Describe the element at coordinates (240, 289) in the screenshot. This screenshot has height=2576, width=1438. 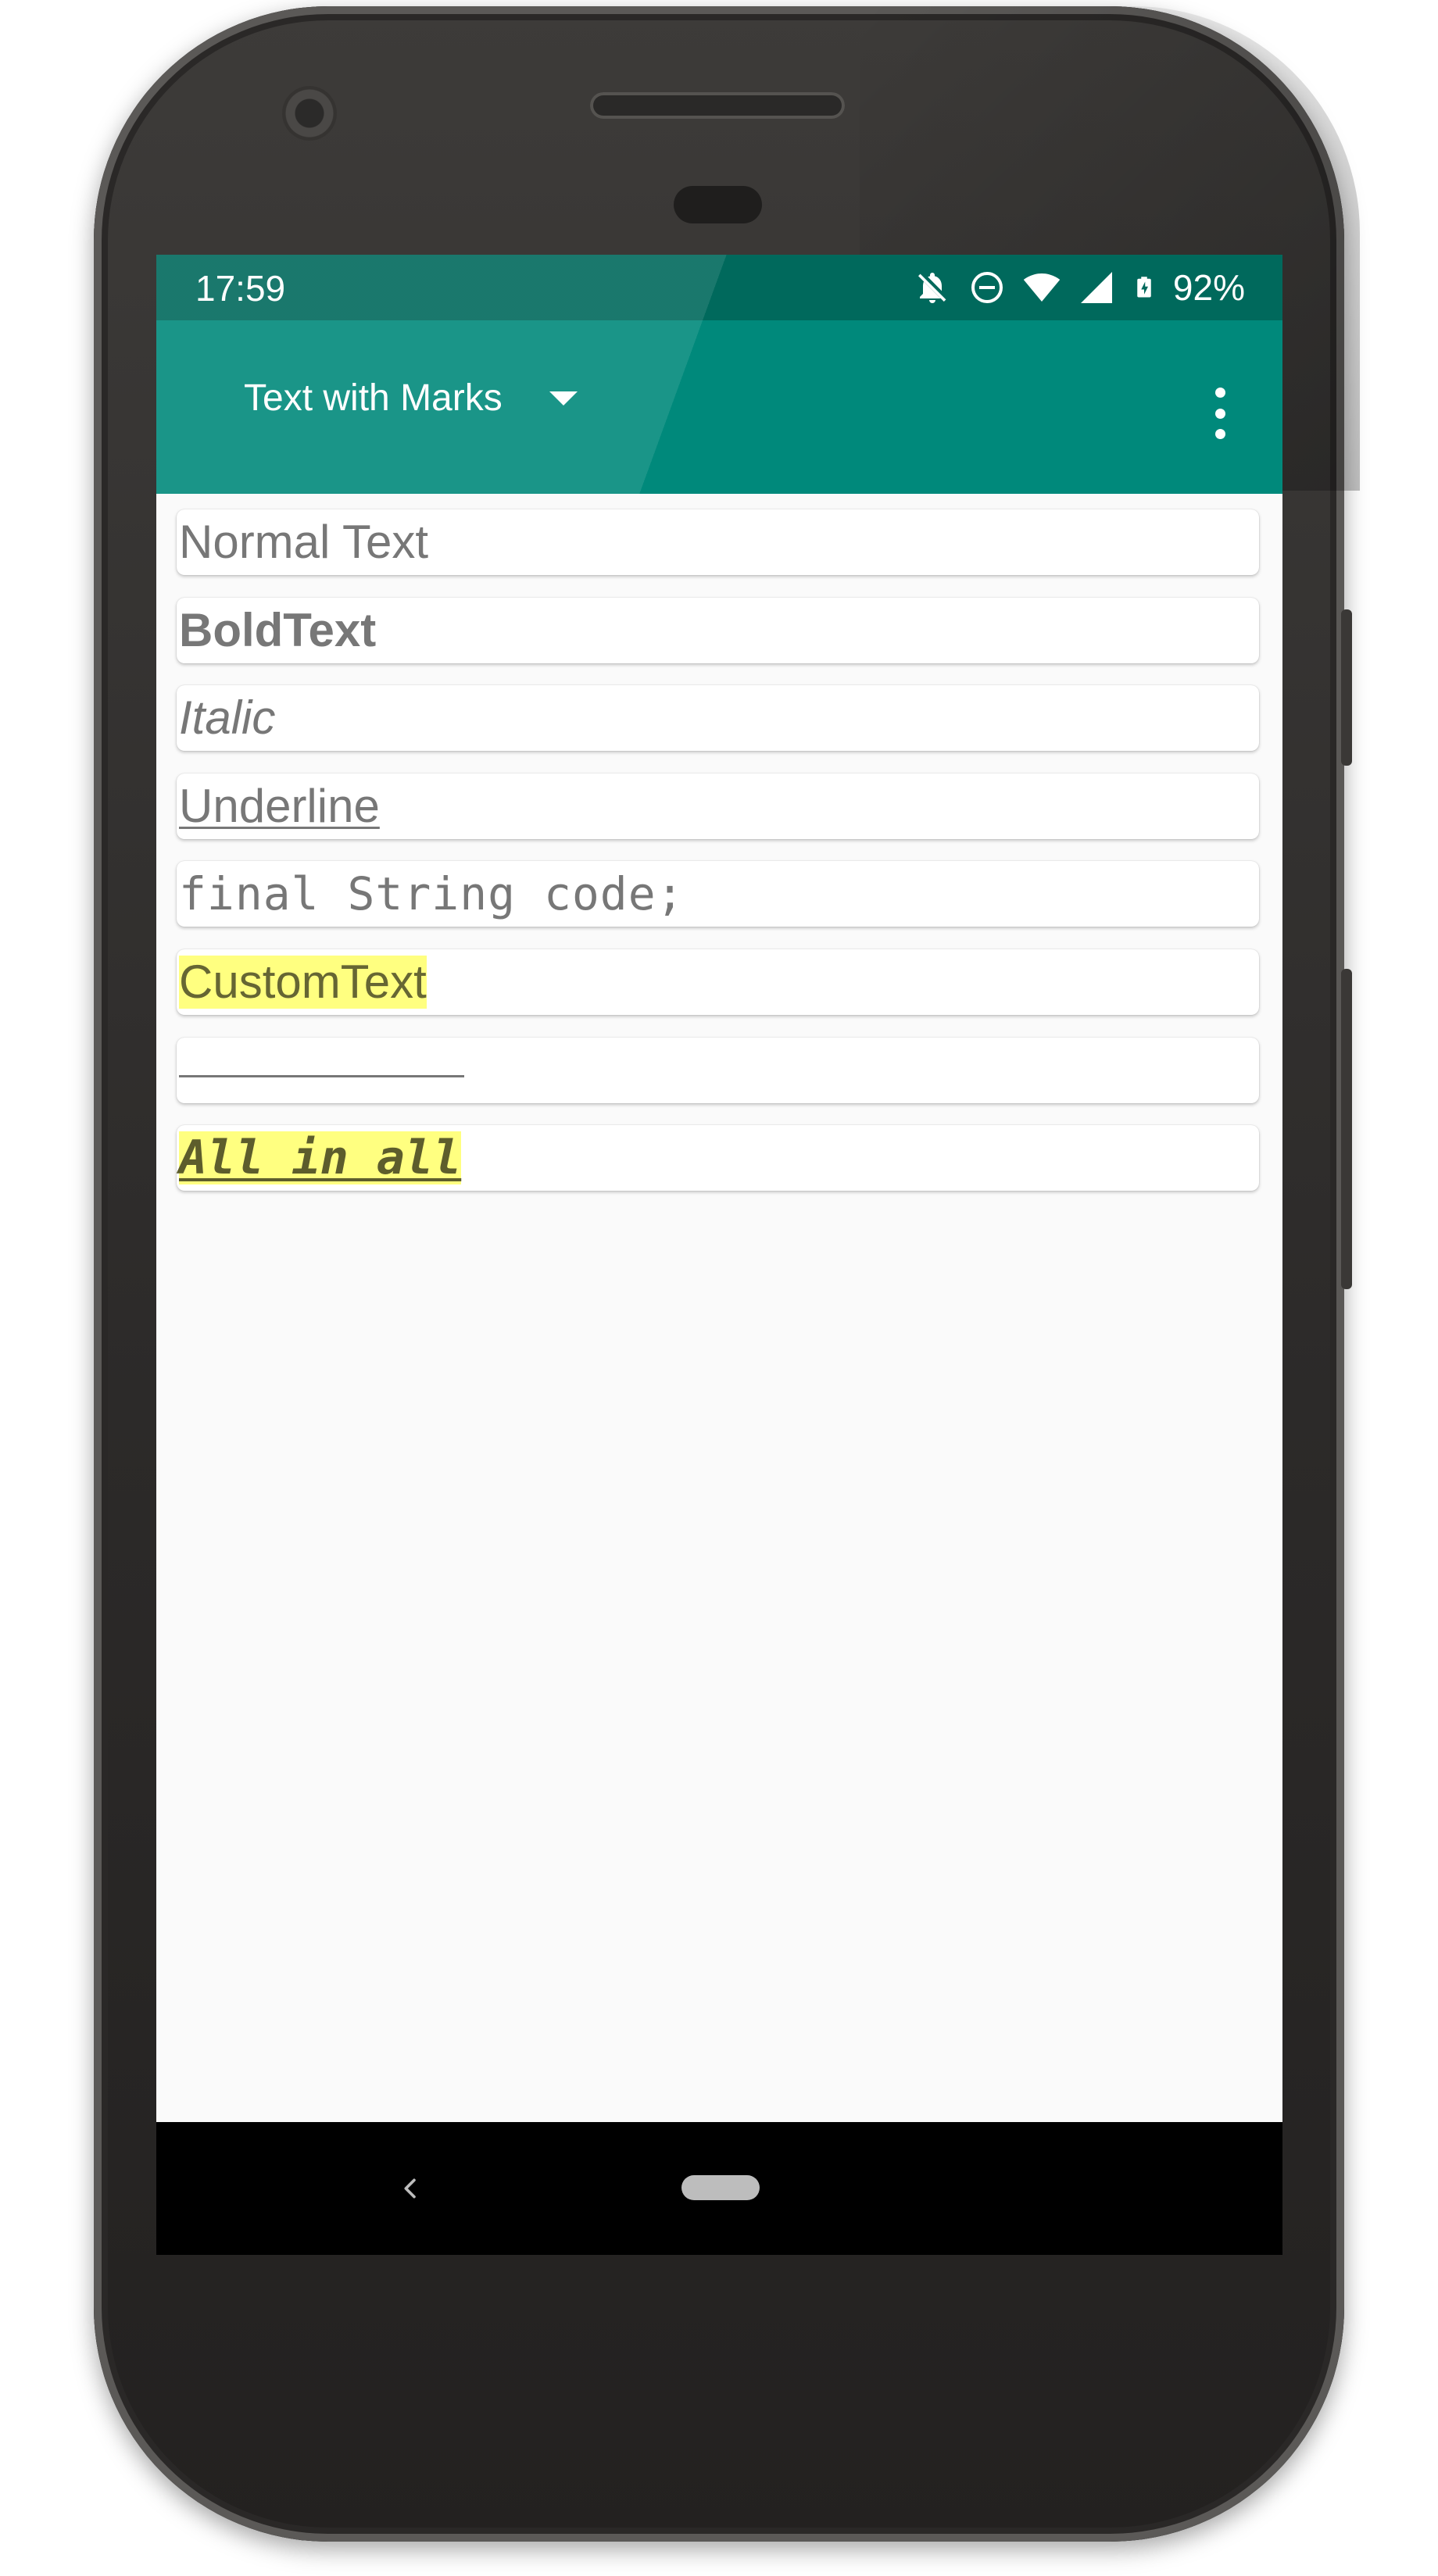
I see `status-time: 17:59` at that location.